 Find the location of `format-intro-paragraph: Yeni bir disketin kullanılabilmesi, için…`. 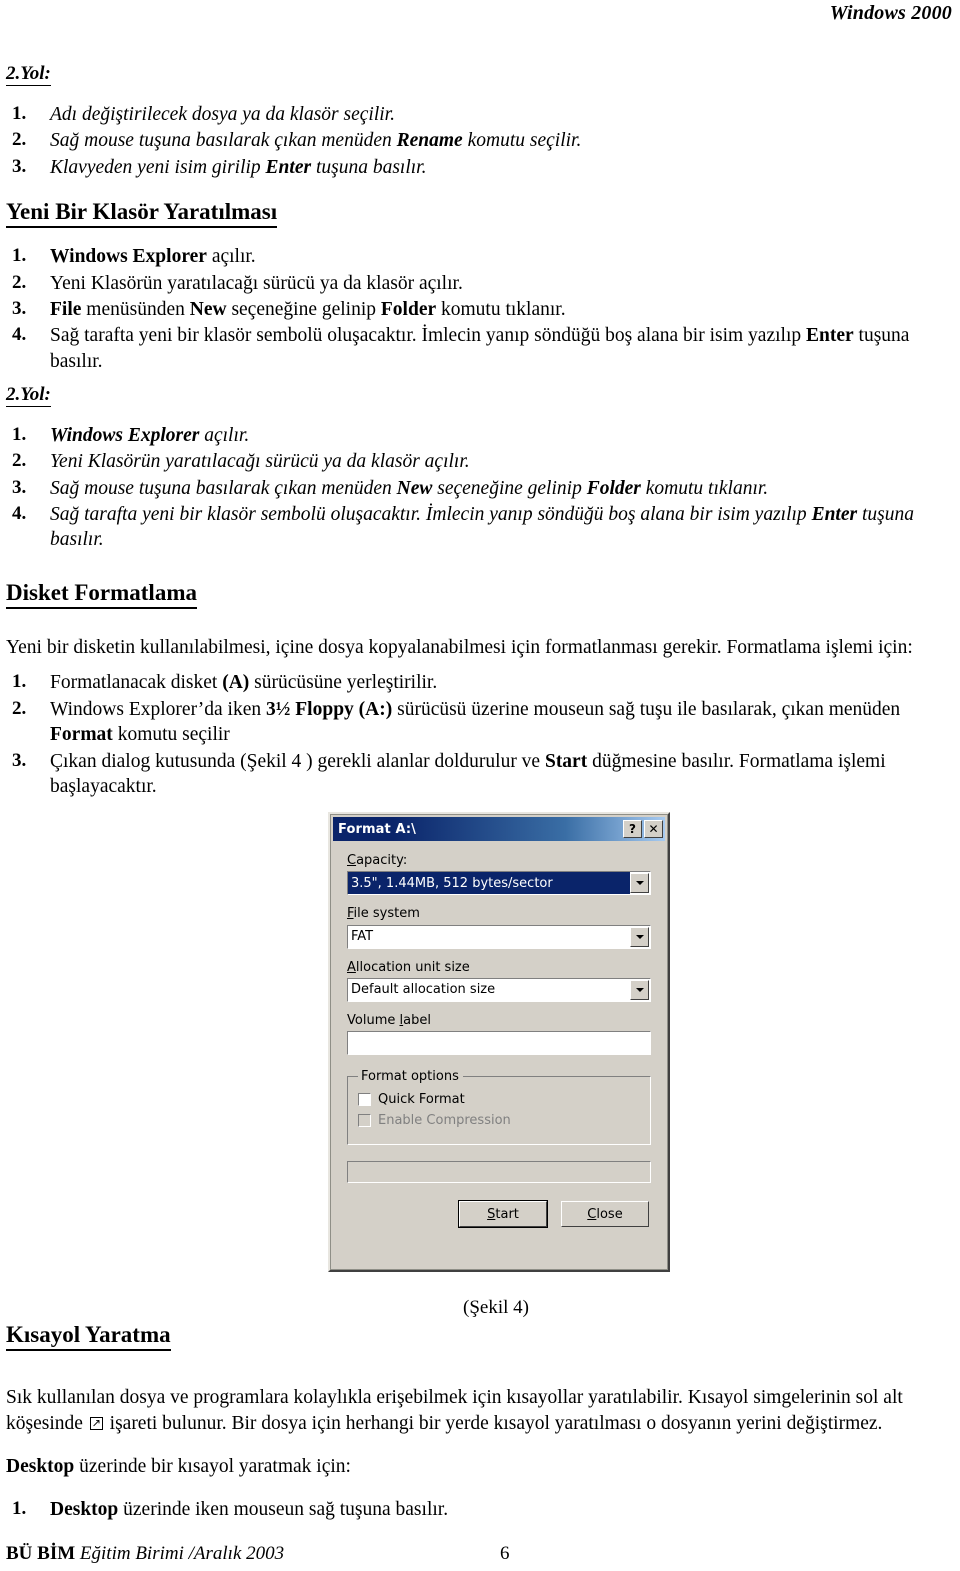

format-intro-paragraph: Yeni bir disketin kullanılabilmesi, için… is located at coordinates (459, 648).